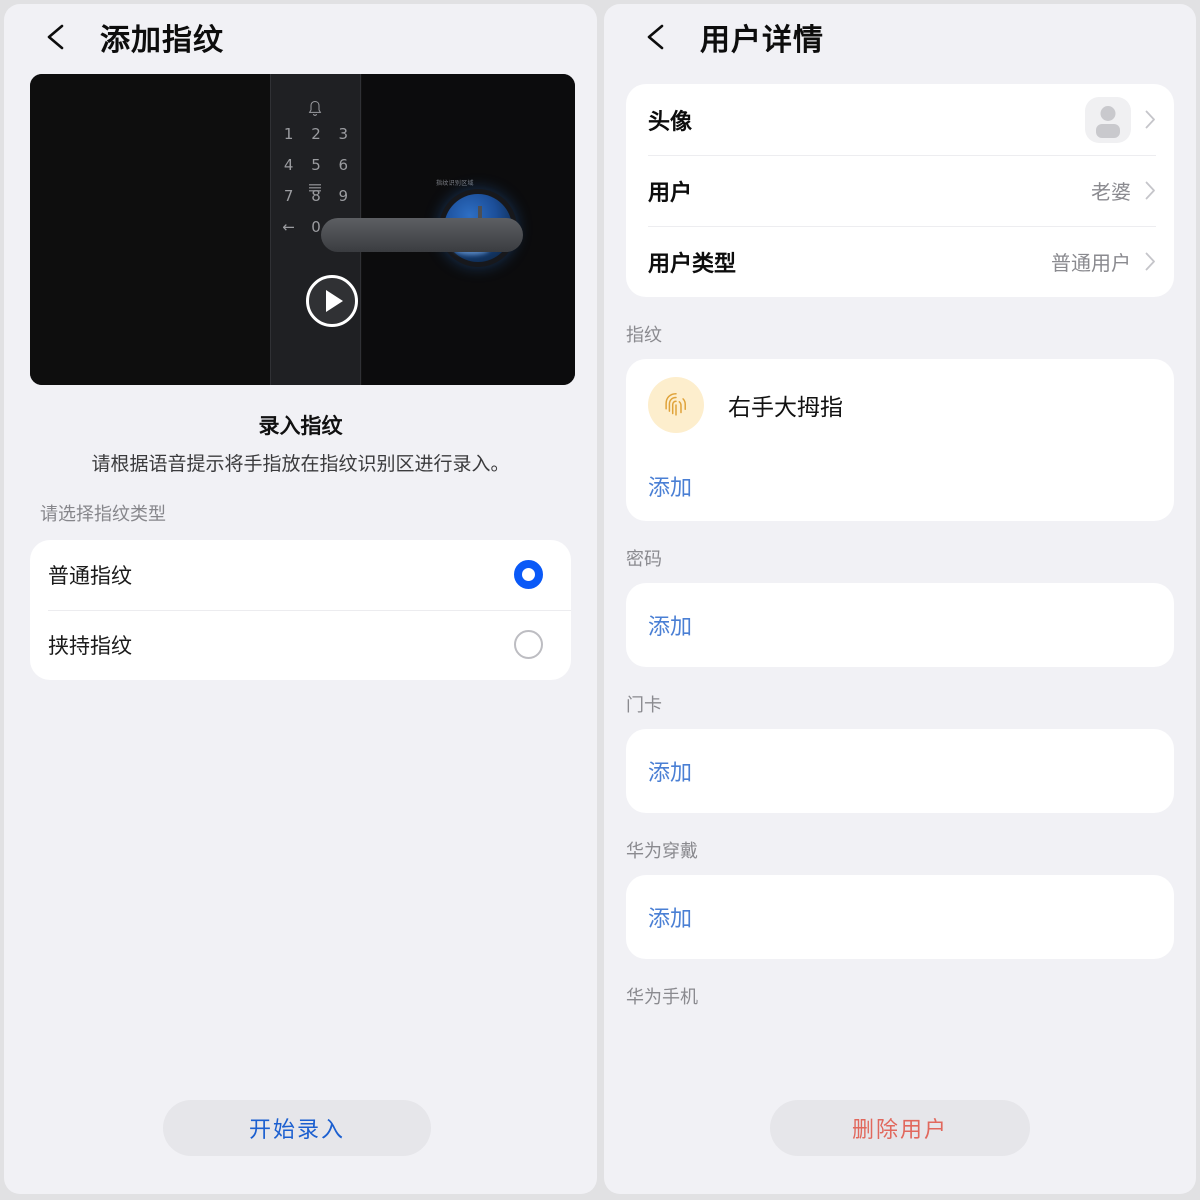 This screenshot has width=1200, height=1200. What do you see at coordinates (900, 405) in the screenshot?
I see `fingerprint-list-item: 右手大拇指` at bounding box center [900, 405].